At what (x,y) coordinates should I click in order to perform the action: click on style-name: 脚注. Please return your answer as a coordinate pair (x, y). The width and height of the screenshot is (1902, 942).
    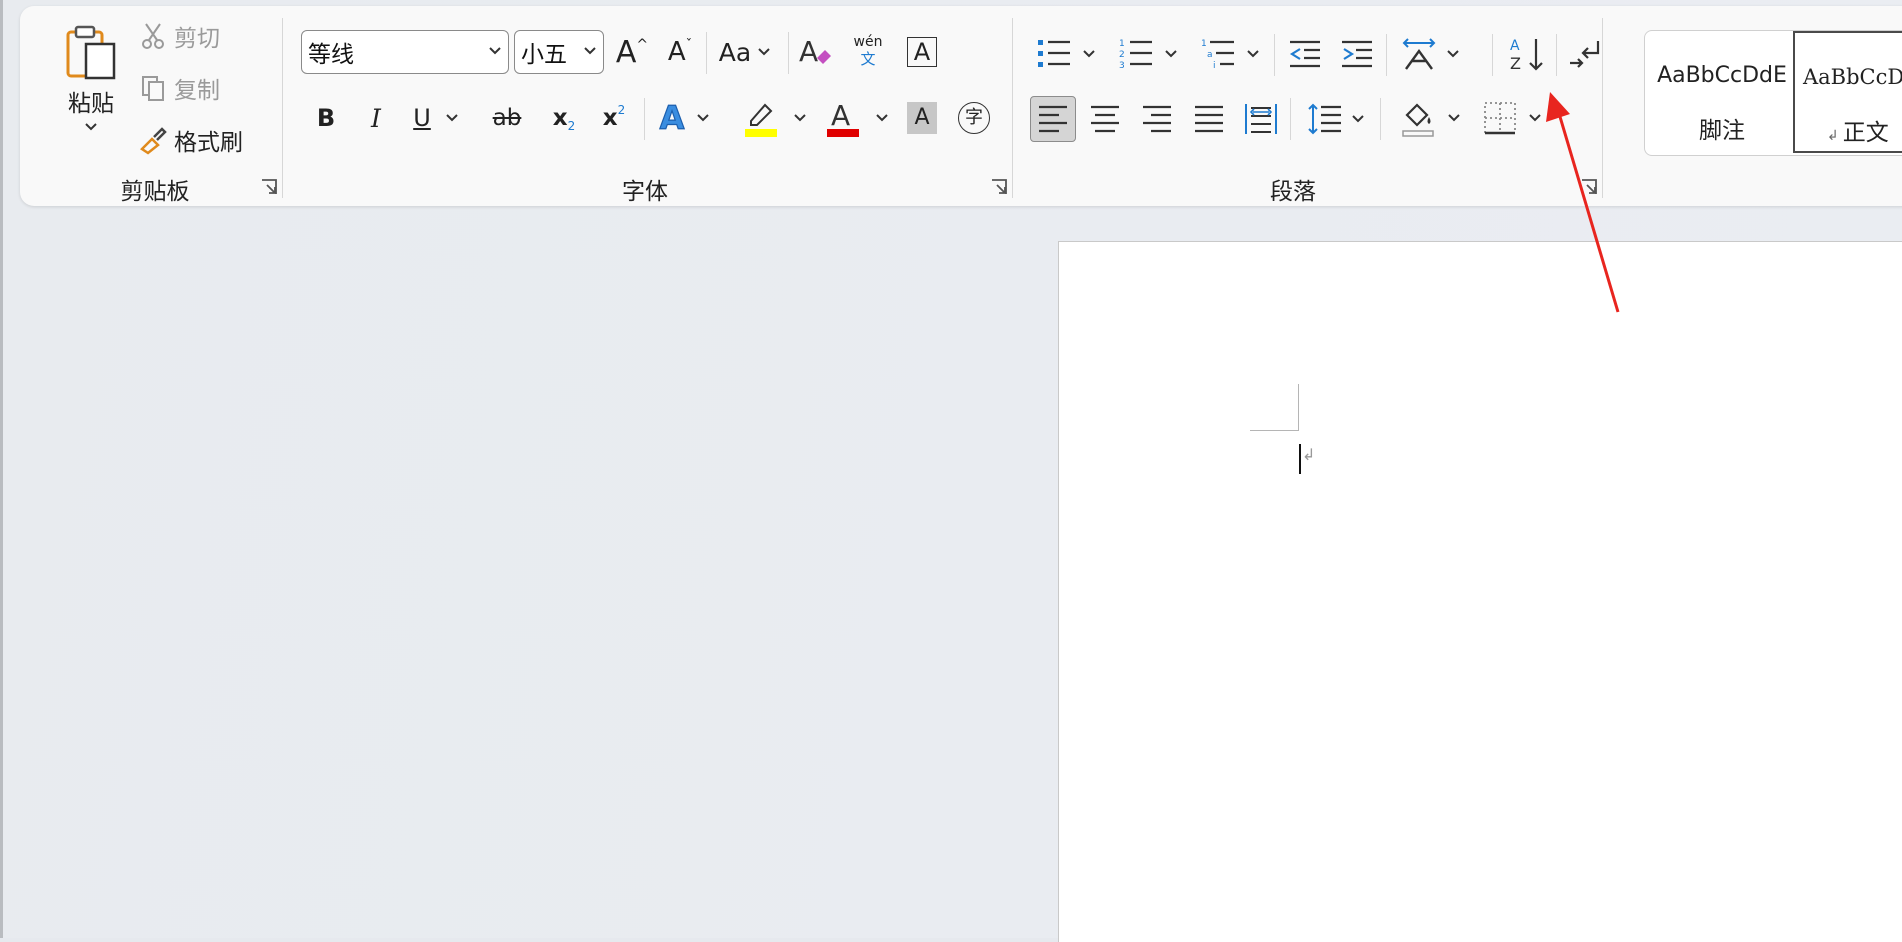
    Looking at the image, I should click on (1722, 131).